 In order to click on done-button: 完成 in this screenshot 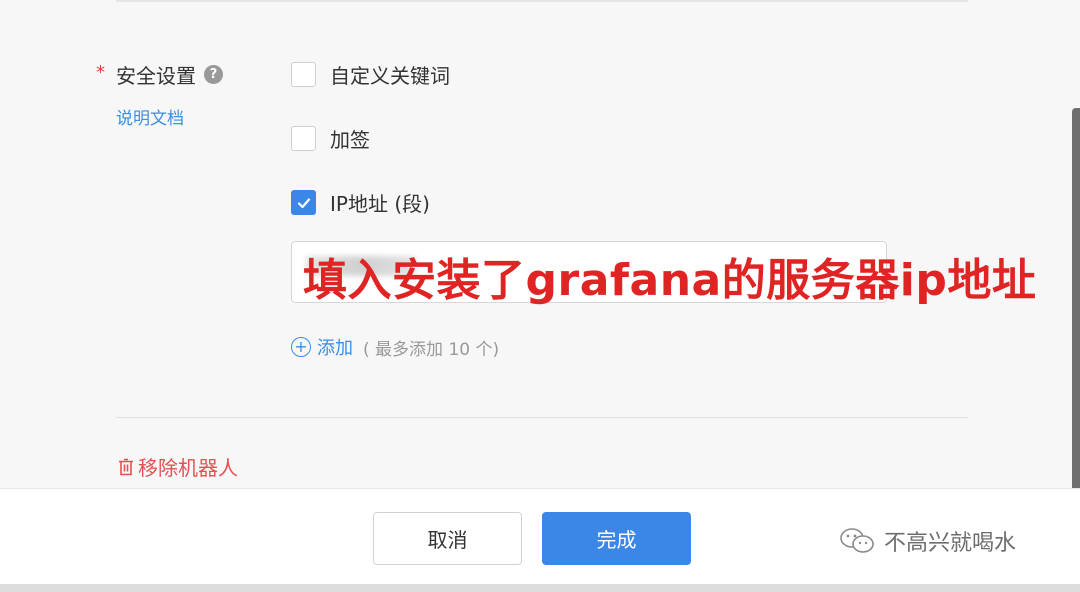, I will do `click(616, 538)`.